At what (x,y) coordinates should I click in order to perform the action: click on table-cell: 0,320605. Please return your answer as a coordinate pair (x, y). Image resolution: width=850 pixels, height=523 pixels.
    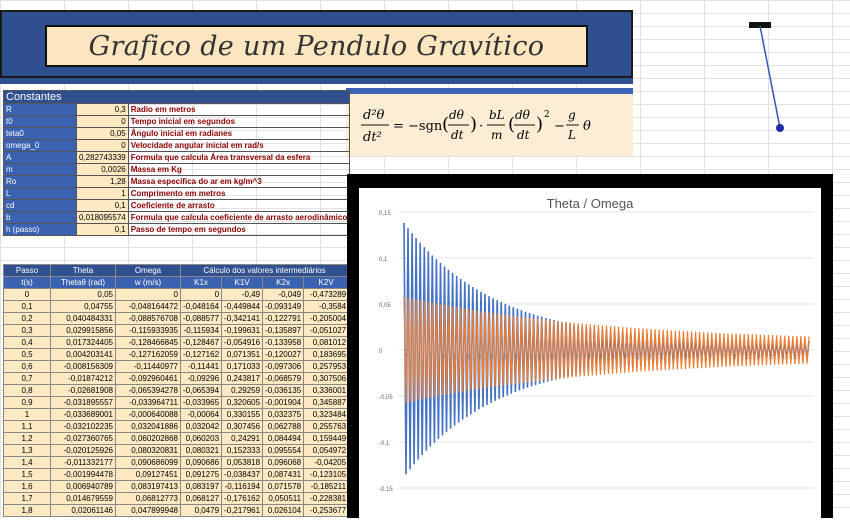
    Looking at the image, I should click on (242, 402).